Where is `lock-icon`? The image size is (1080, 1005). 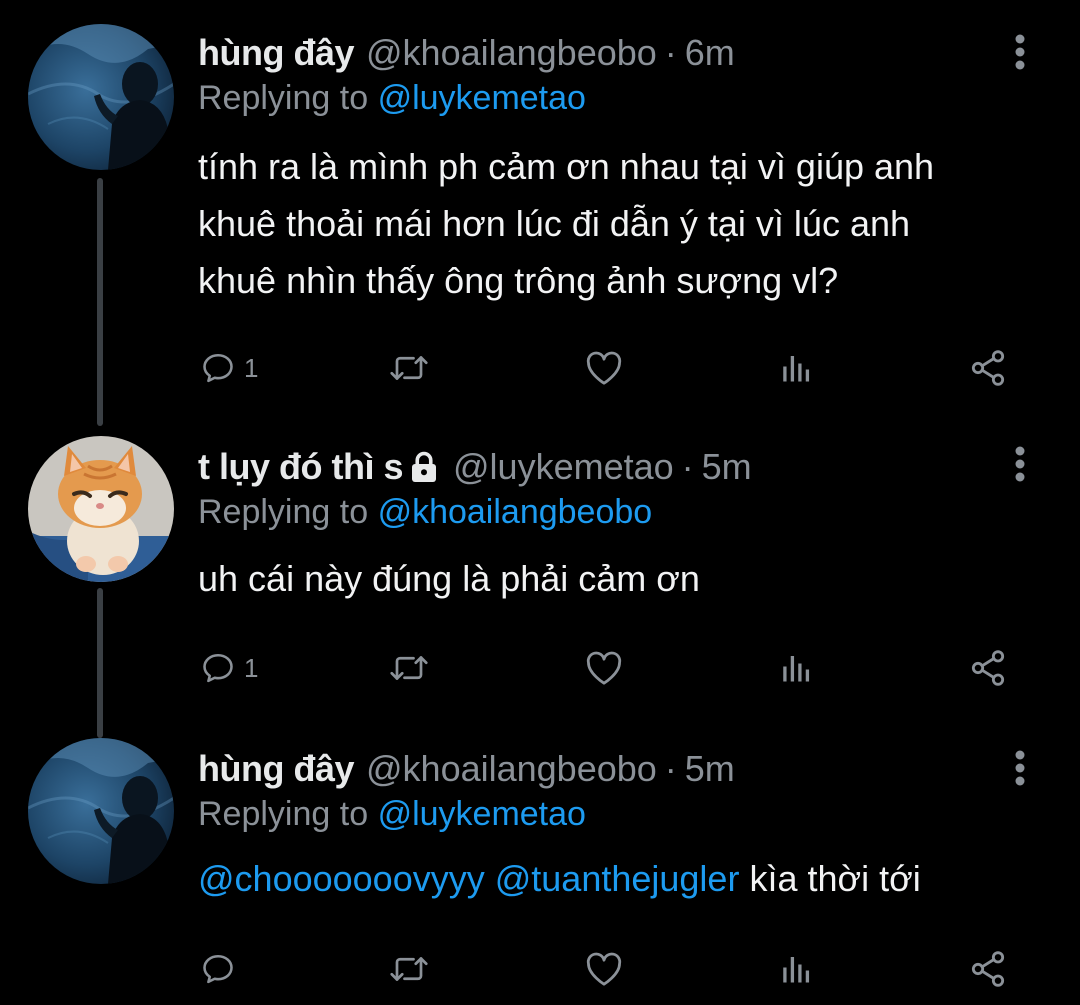
lock-icon is located at coordinates (424, 466).